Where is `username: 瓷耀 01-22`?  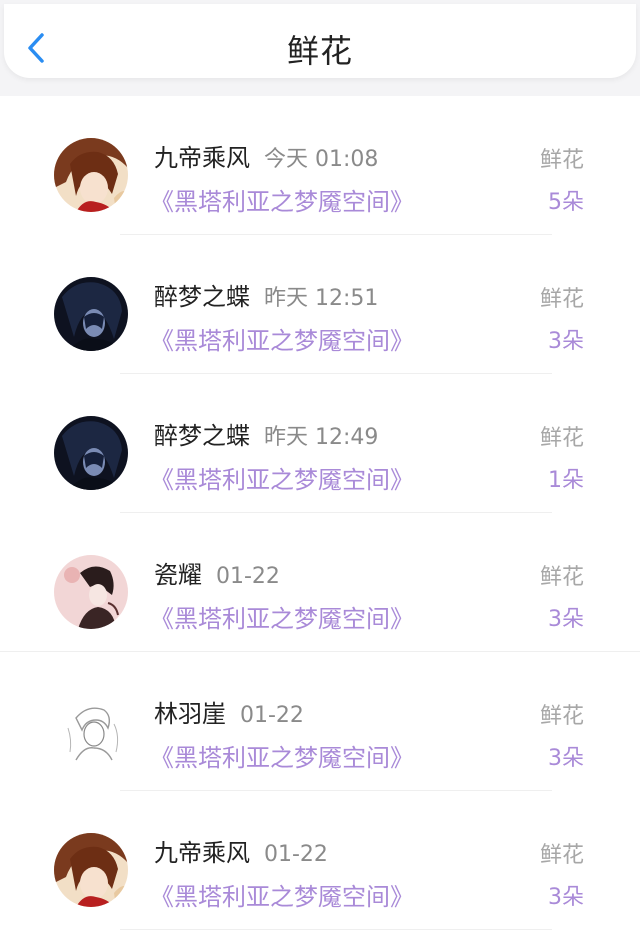
username: 瓷耀 01-22 is located at coordinates (217, 572).